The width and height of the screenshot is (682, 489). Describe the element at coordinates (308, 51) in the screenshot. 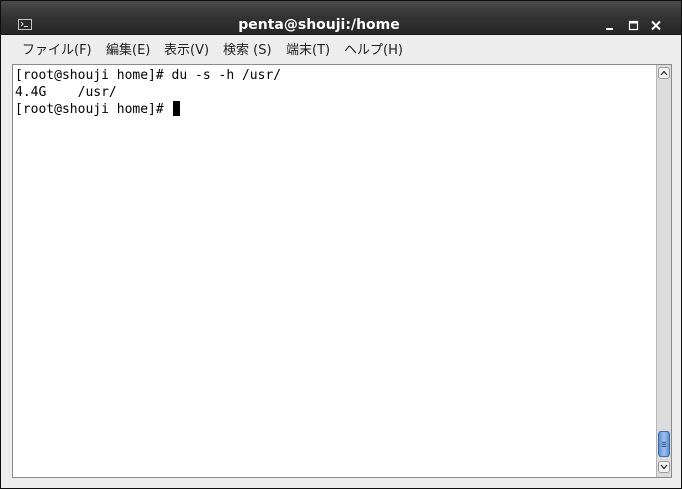

I see `menu-terminal: 端末(T)` at that location.